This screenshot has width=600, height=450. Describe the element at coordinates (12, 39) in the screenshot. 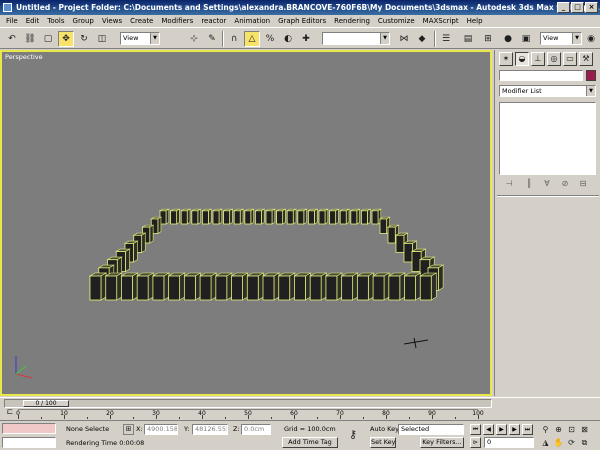

I see `undo-icon: ↶` at that location.